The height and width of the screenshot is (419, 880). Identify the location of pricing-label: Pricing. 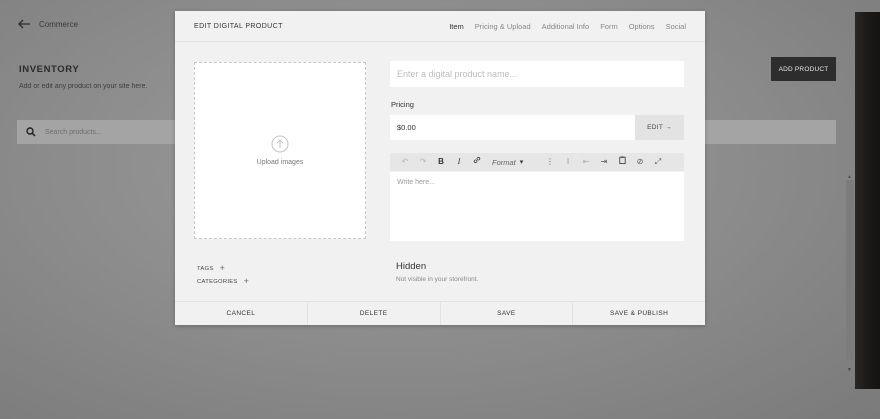
(402, 104).